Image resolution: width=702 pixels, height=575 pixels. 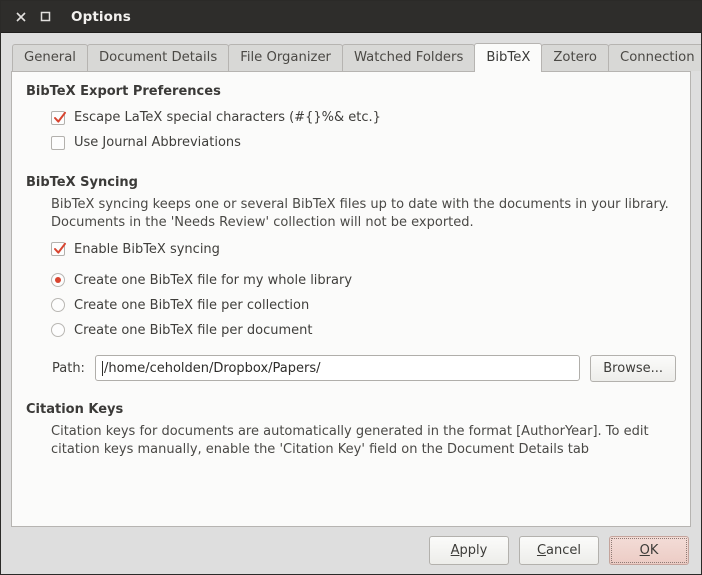 I want to click on cancel-rest: ancel, so click(x=564, y=550).